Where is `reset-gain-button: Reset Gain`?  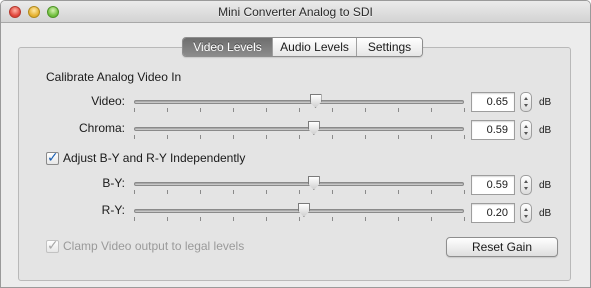 reset-gain-button: Reset Gain is located at coordinates (502, 247).